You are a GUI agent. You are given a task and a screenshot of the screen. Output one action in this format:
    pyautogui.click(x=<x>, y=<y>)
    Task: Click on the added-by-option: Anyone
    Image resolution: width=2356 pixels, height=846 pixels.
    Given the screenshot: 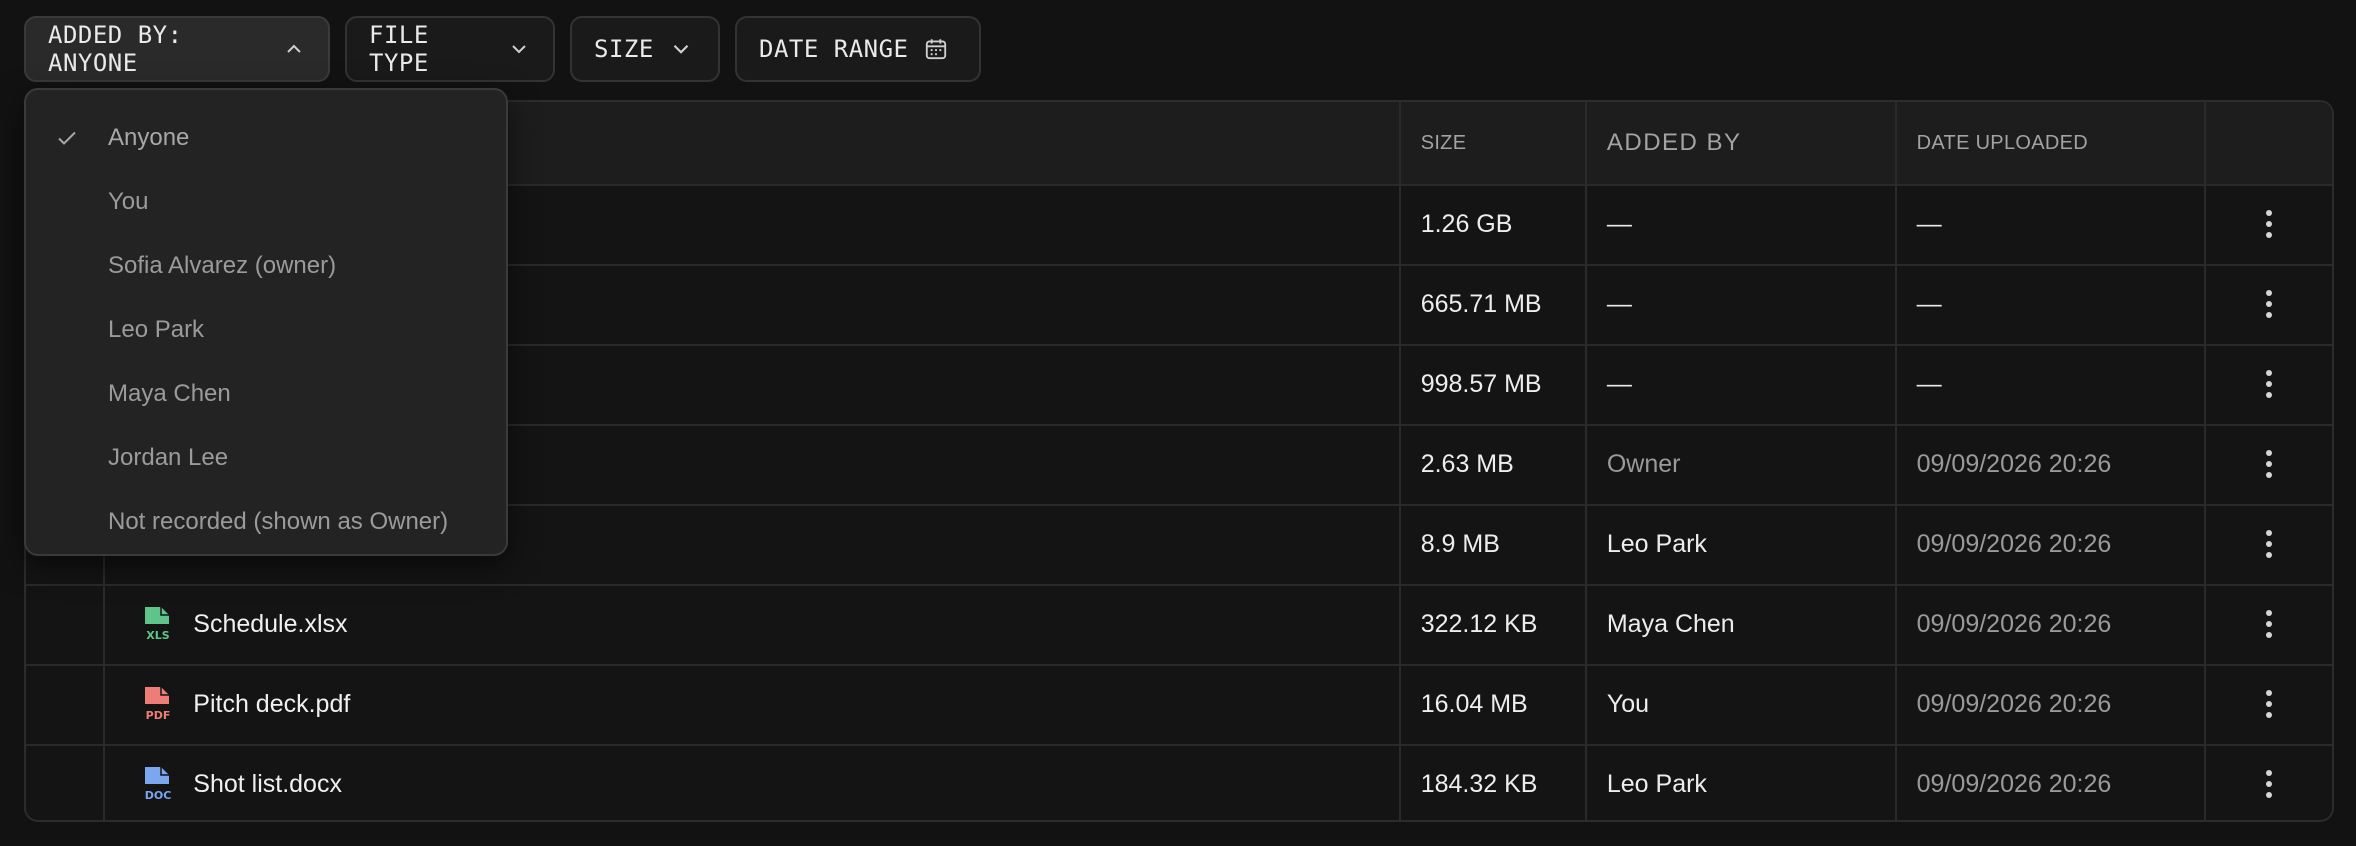 What is the action you would take?
    pyautogui.click(x=266, y=138)
    